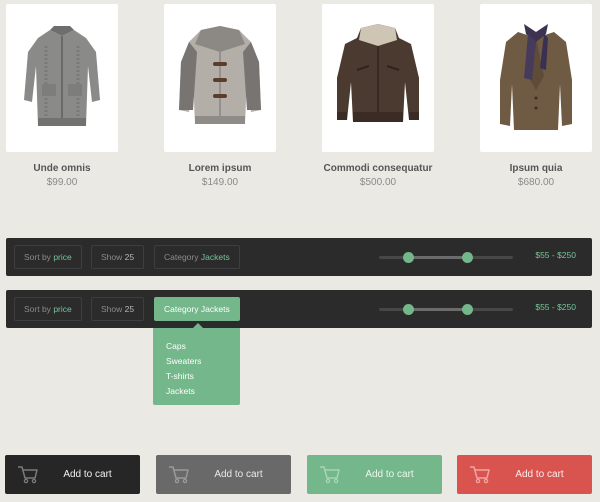  I want to click on category-options: Caps Sweaters T-shirts Jackets, so click(196, 363).